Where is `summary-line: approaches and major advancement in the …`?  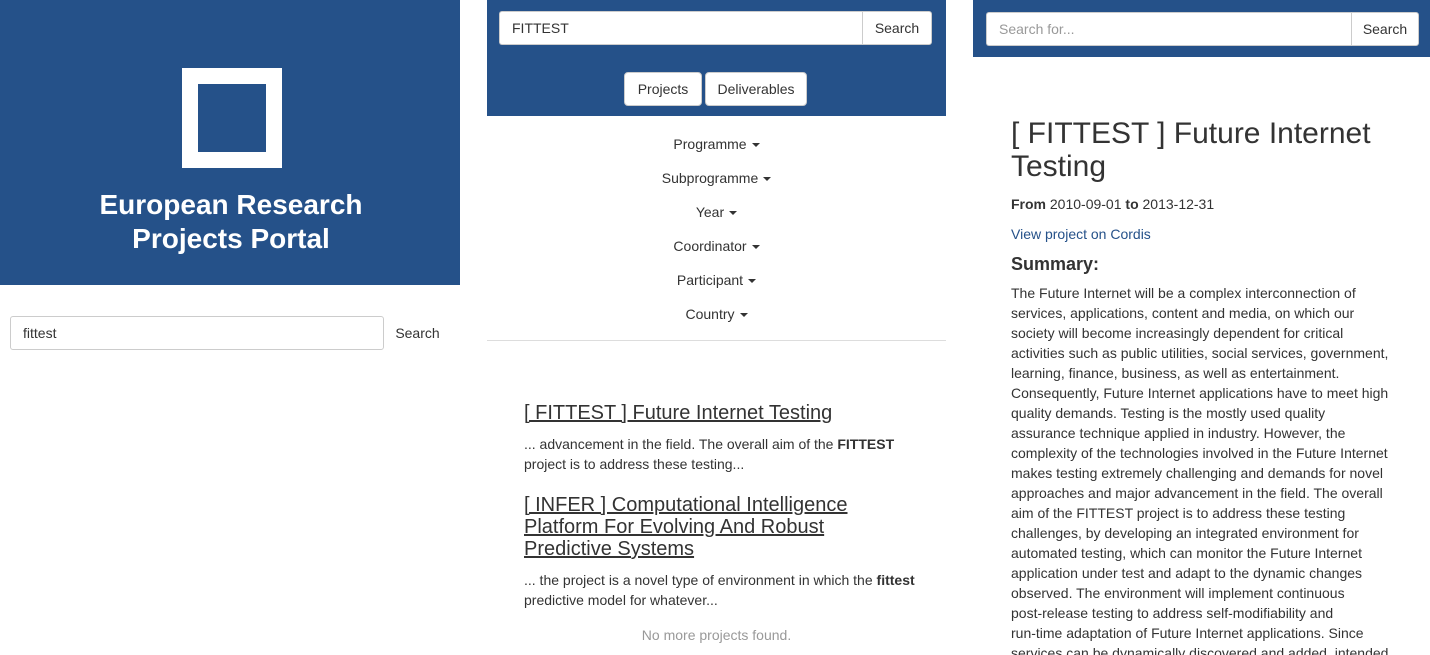 summary-line: approaches and major advancement in the … is located at coordinates (1197, 493).